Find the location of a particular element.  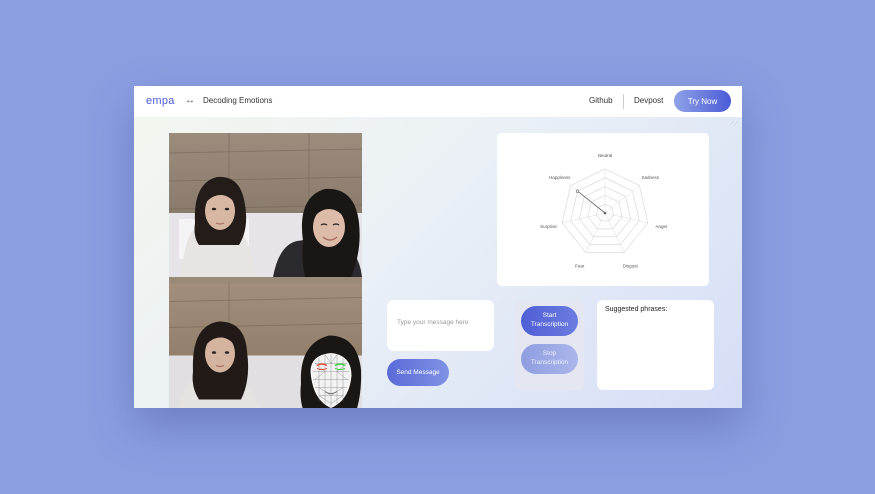

stop-transcription-button: Stop Transcription is located at coordinates (549, 359).